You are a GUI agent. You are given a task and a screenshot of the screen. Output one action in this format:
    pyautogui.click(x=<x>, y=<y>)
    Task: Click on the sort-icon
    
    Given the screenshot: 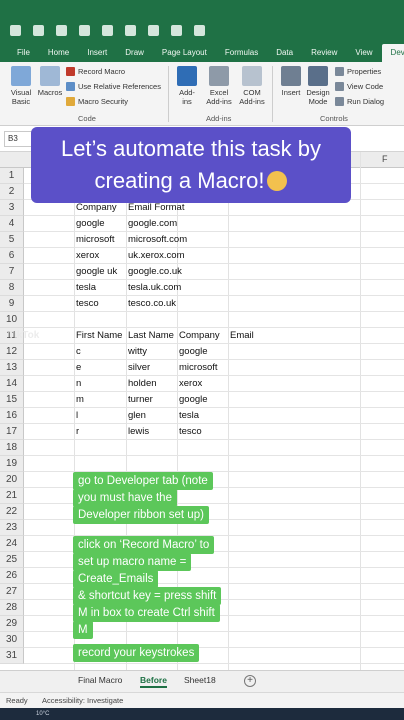 What is the action you would take?
    pyautogui.click(x=199, y=30)
    